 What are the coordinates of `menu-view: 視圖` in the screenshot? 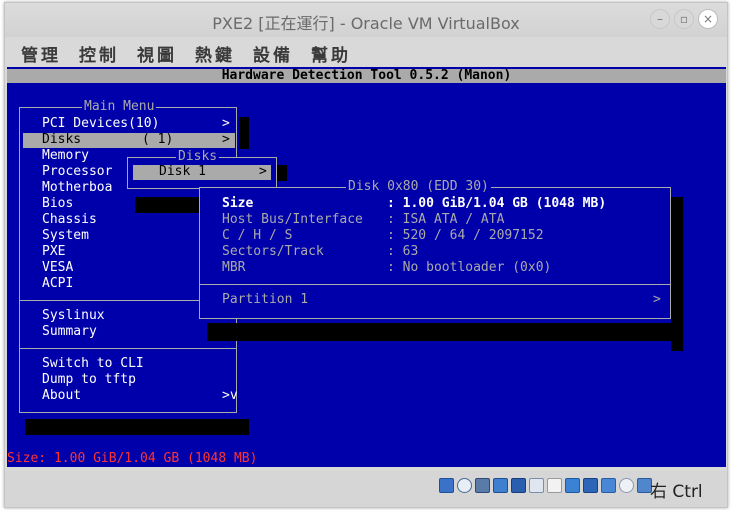 It's located at (157, 53).